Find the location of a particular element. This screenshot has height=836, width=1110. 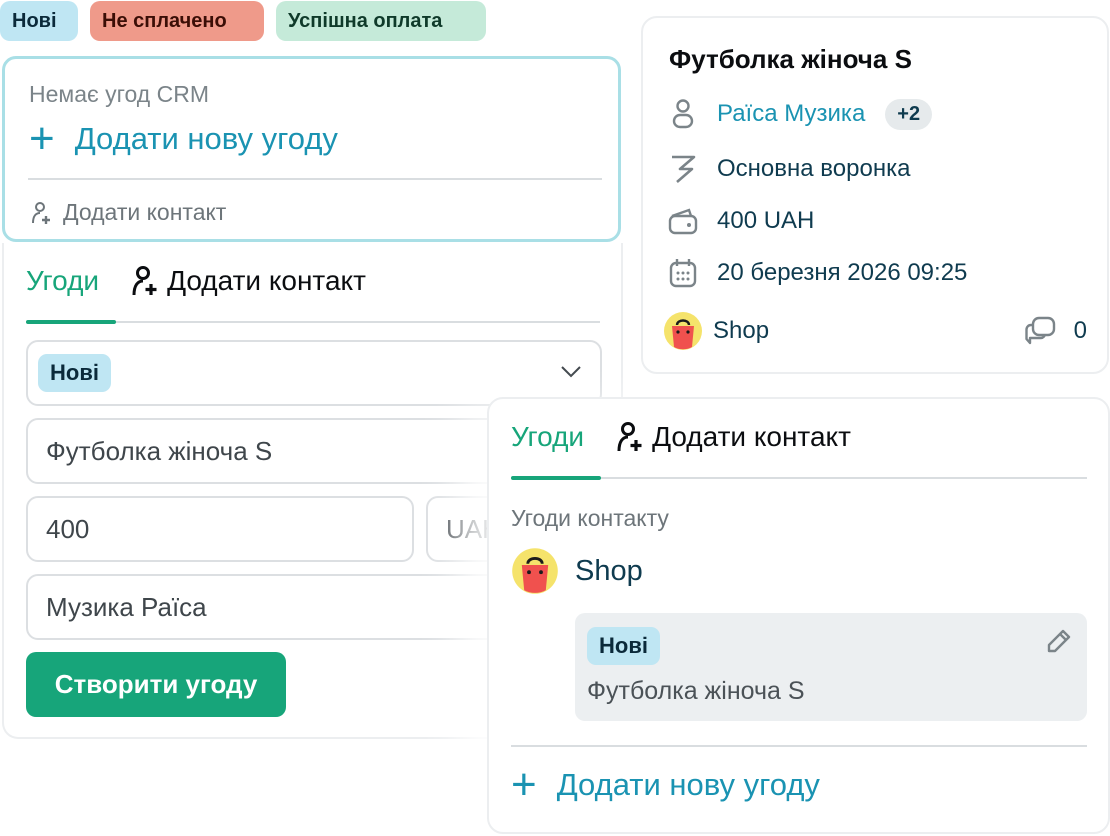

deal-item-title: Футболка жіноча S is located at coordinates (696, 691).